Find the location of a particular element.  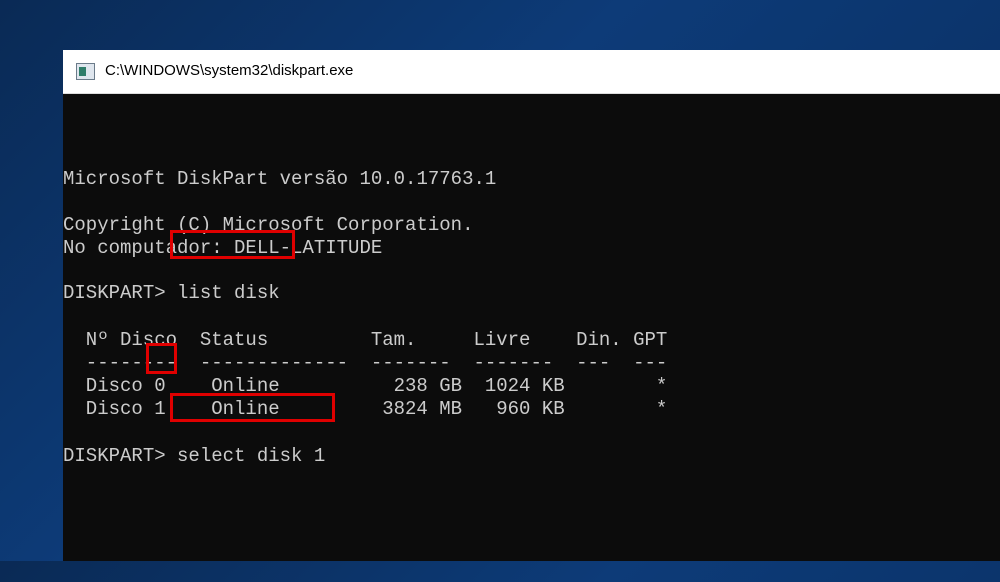

highlight-select-disk is located at coordinates (252, 407).